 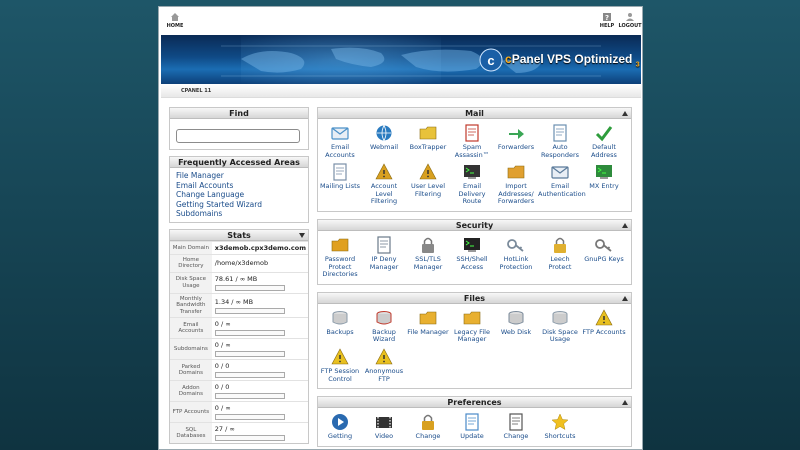 I want to click on feature-label: Shortcuts, so click(x=560, y=436).